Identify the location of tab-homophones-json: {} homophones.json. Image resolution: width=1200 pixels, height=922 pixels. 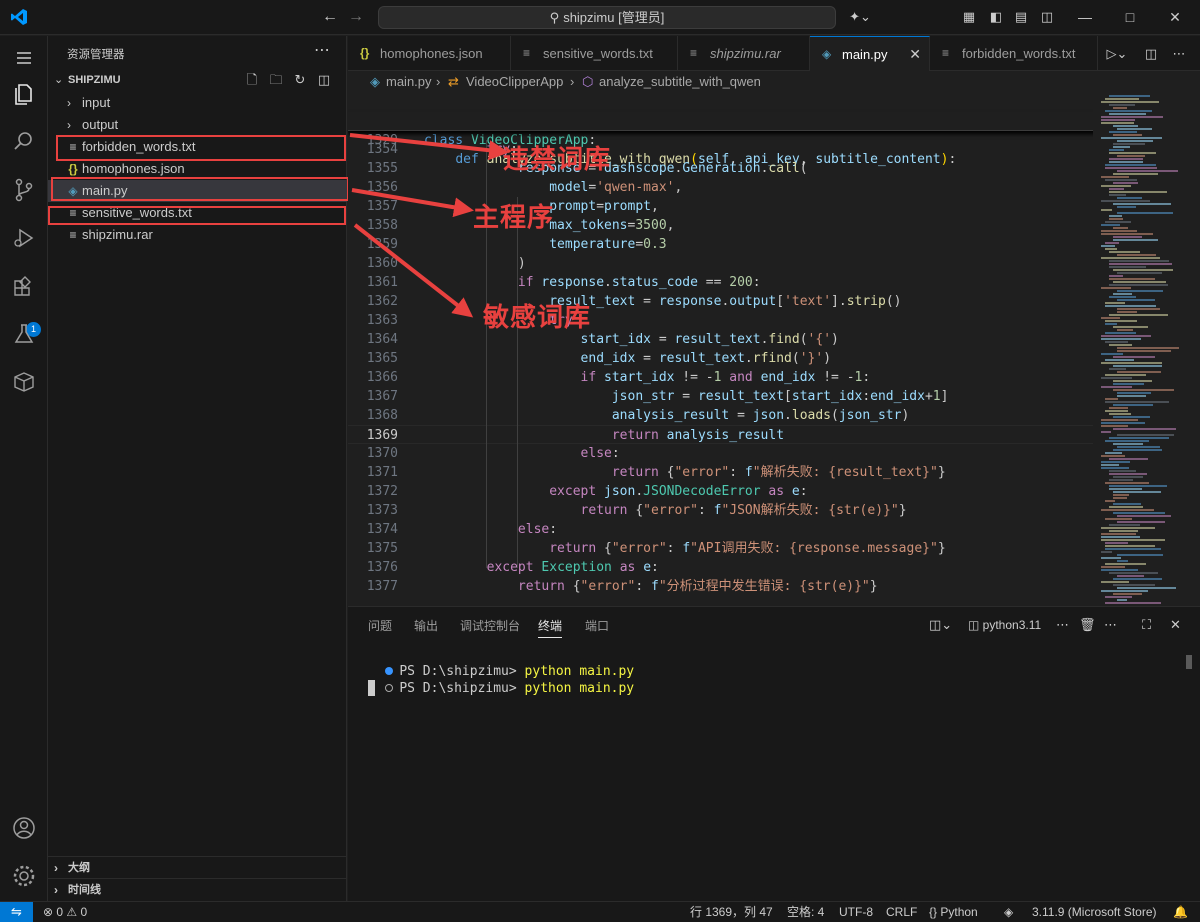
(429, 53).